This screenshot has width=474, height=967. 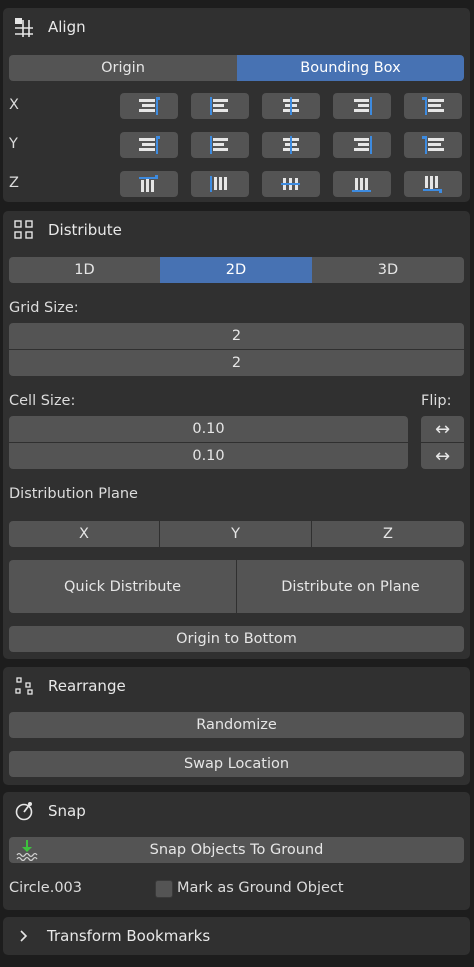 I want to click on snap-objects-to-ground-label: Snap Objects To Ground, so click(x=236, y=850).